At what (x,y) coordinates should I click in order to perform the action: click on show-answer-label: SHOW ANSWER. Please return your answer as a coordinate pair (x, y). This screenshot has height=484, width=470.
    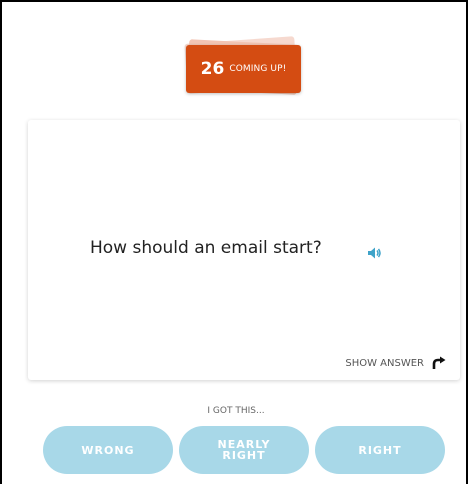
    Looking at the image, I should click on (384, 363).